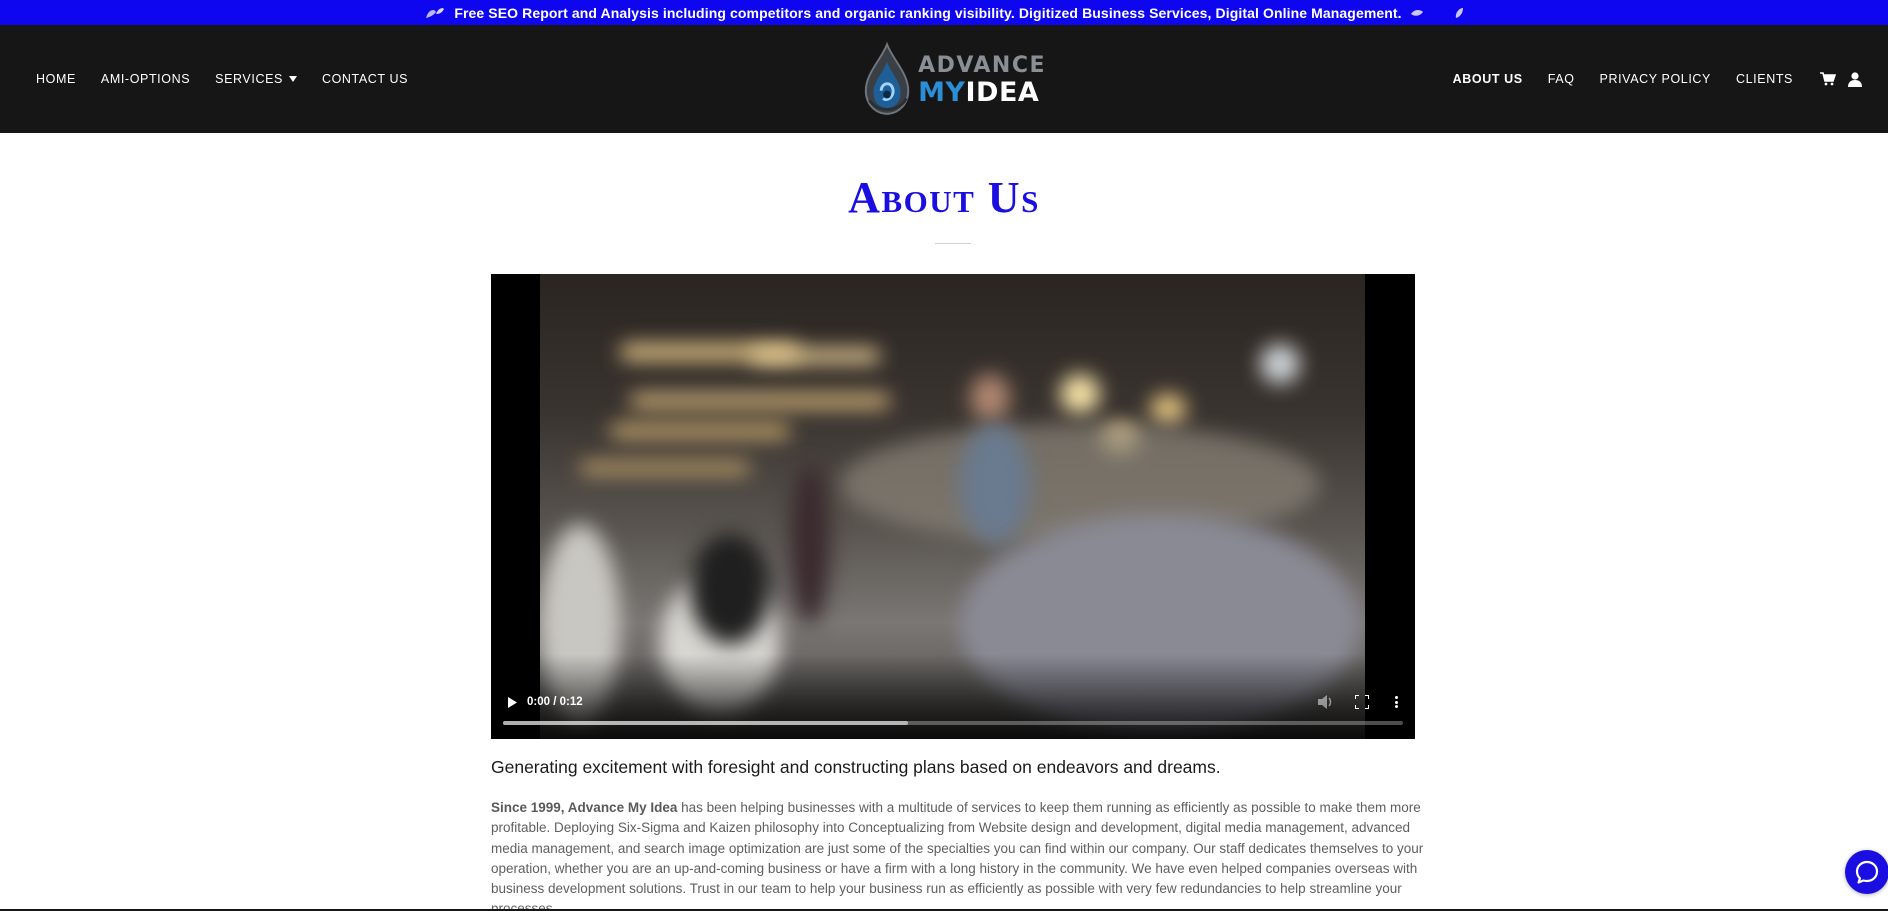 The height and width of the screenshot is (911, 1888). I want to click on video-progress-track, so click(953, 723).